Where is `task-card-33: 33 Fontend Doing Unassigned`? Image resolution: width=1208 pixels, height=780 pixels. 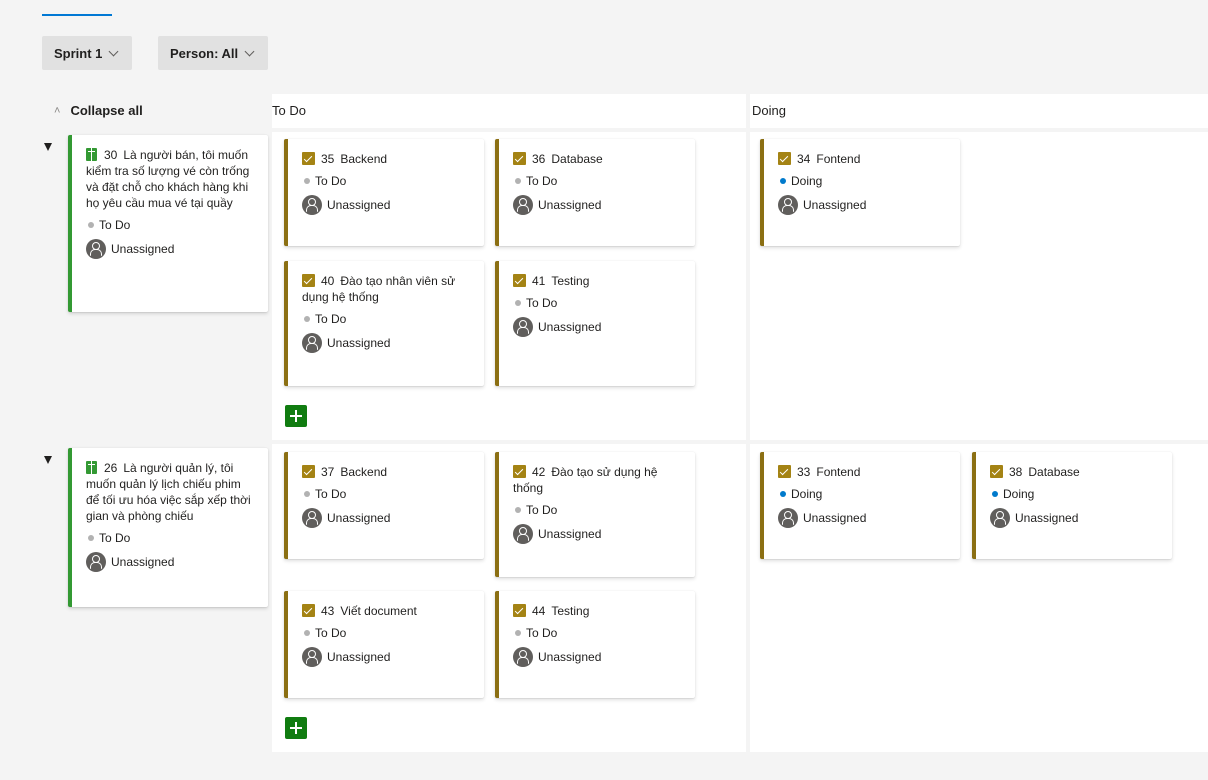
task-card-33: 33 Fontend Doing Unassigned is located at coordinates (860, 505).